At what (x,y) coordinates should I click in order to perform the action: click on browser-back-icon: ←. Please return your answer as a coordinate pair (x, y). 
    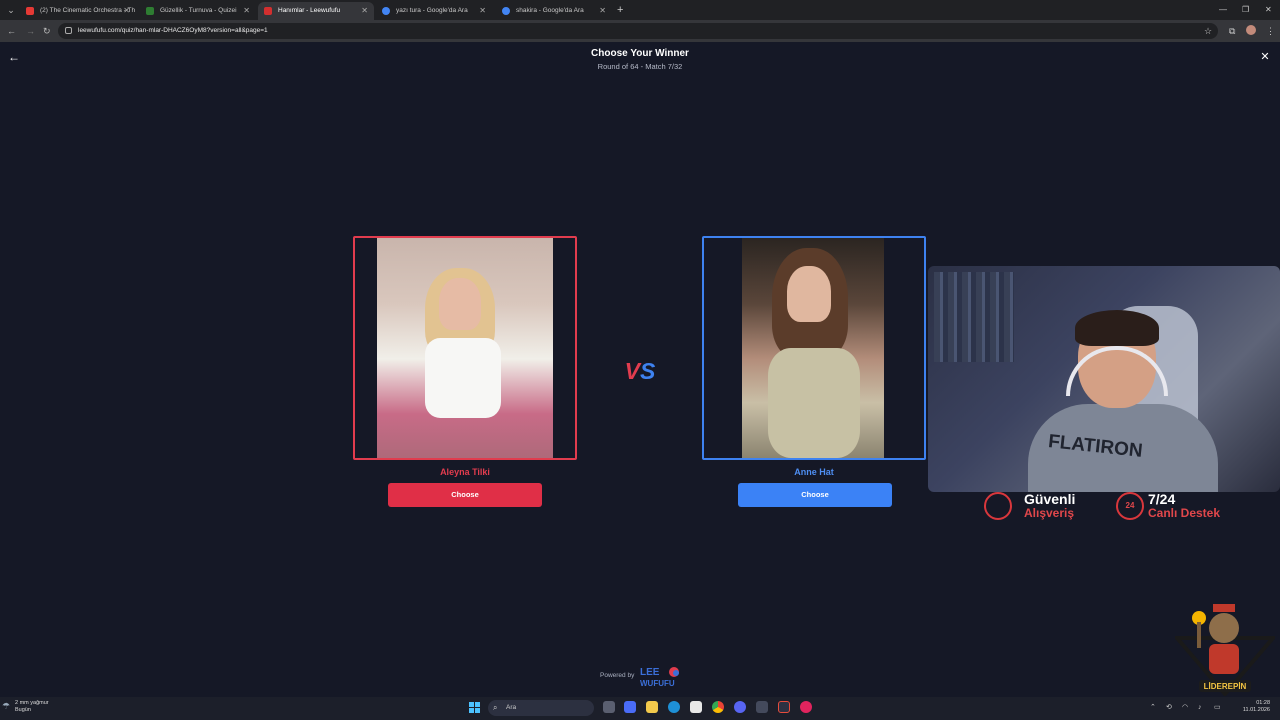
    Looking at the image, I should click on (11, 31).